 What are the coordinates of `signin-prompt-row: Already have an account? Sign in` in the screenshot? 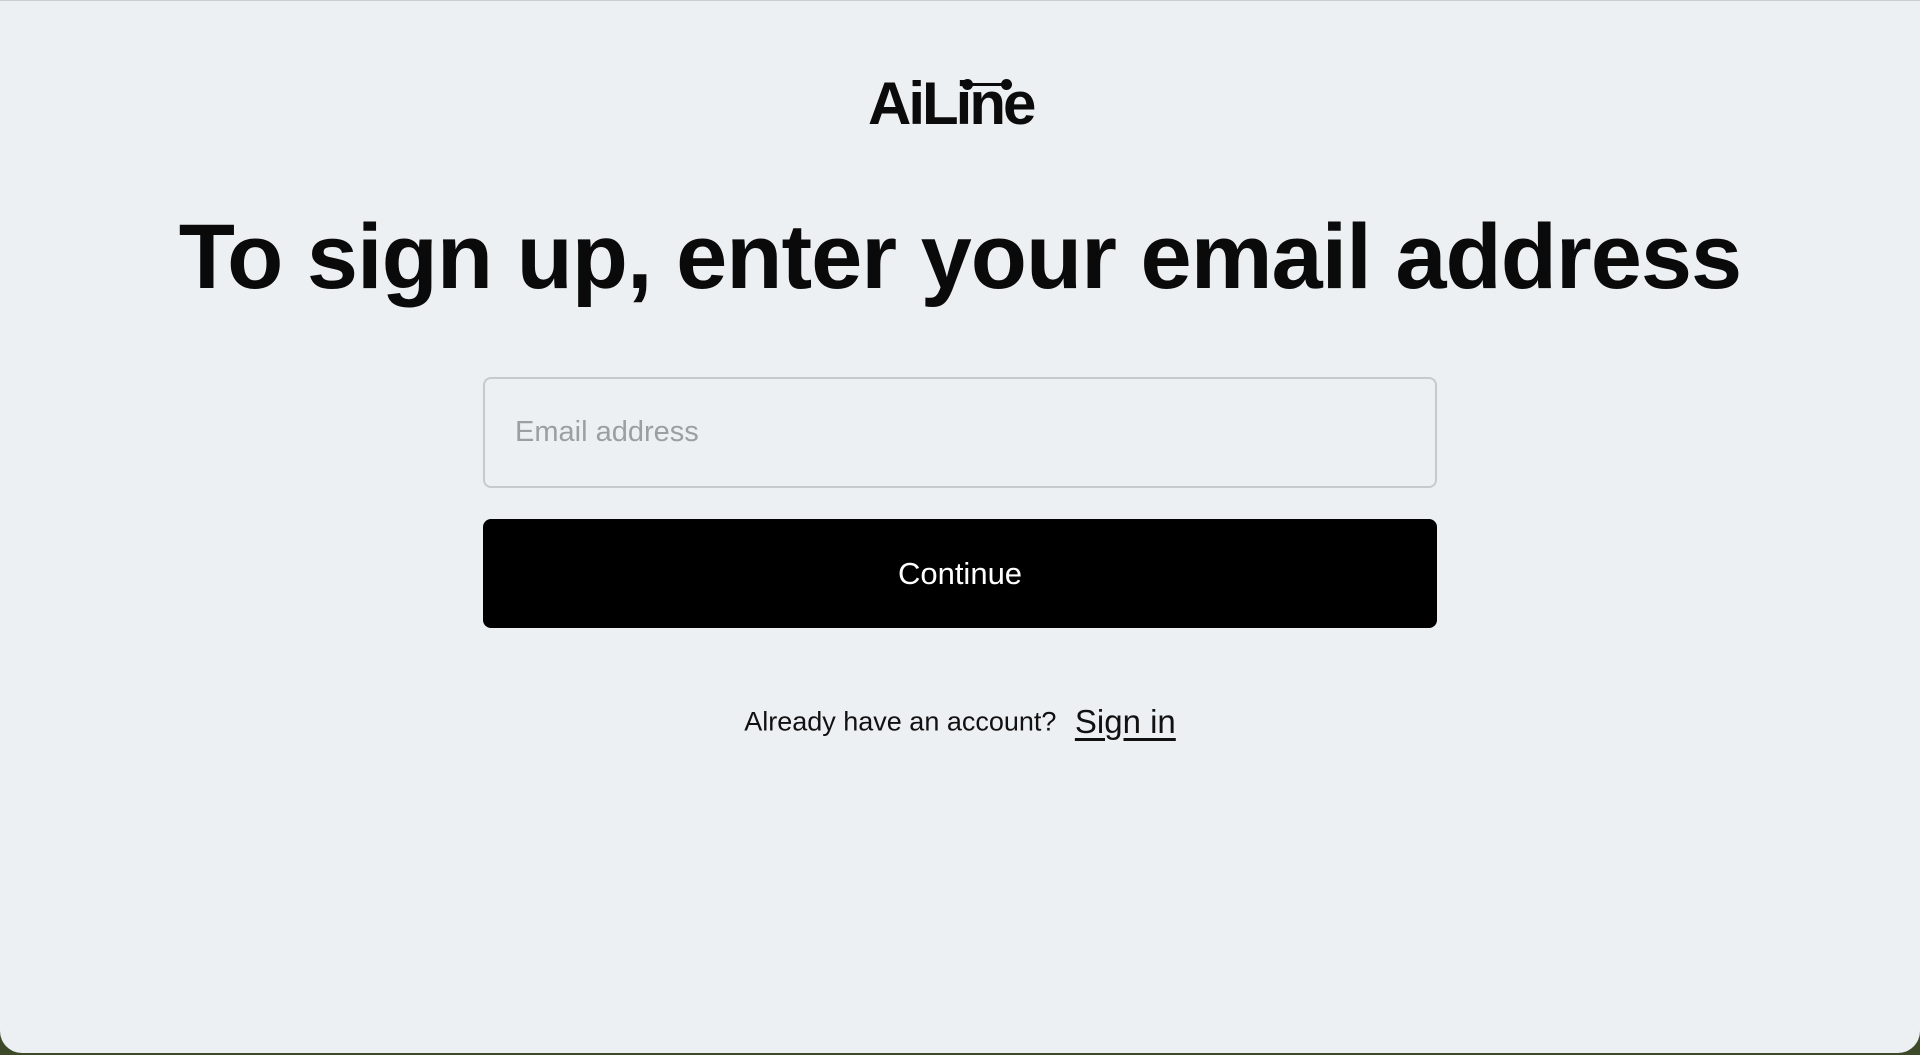 It's located at (960, 722).